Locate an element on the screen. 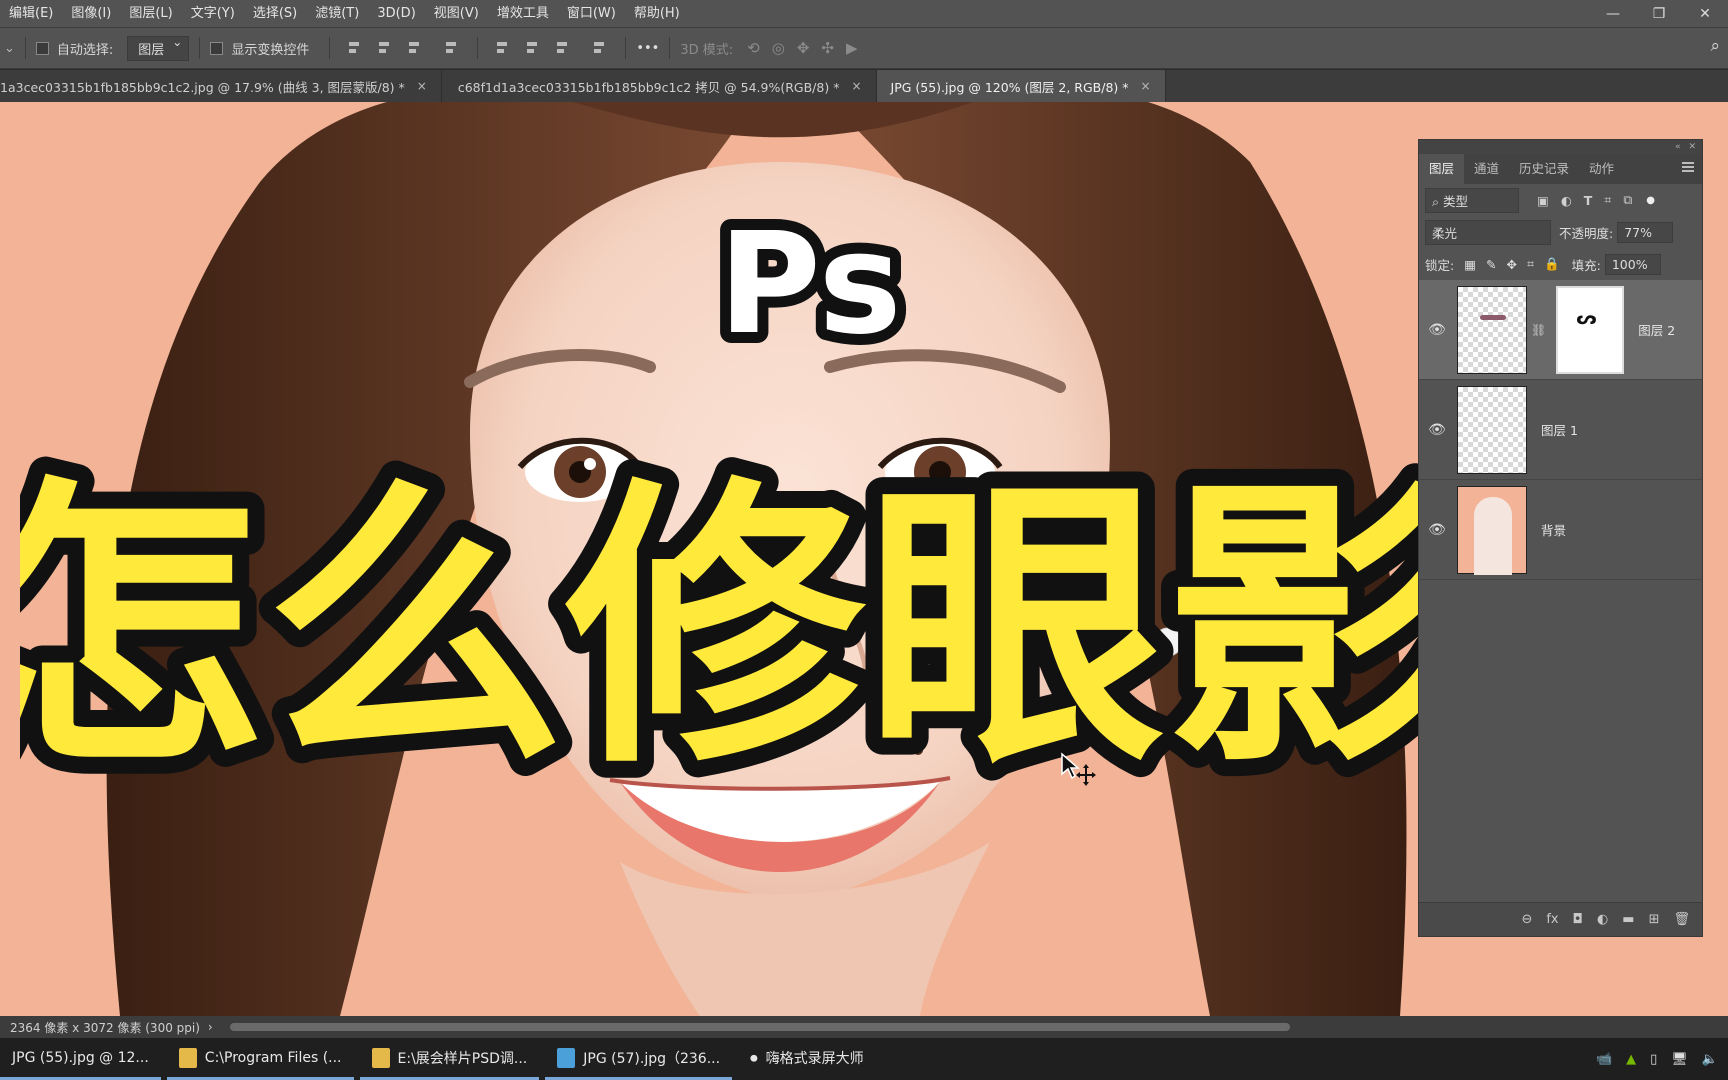  tool-preset-chevron-icon: ⌄ is located at coordinates (9, 48).